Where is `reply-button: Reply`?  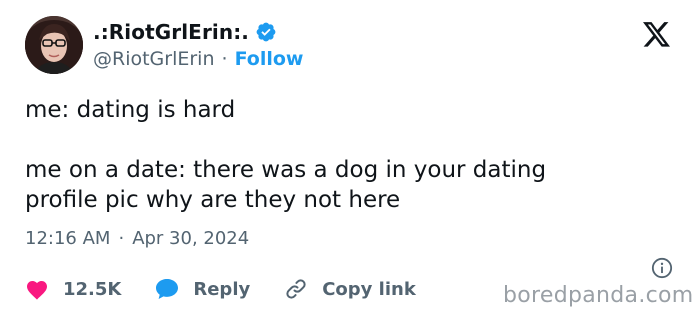 reply-button: Reply is located at coordinates (202, 289).